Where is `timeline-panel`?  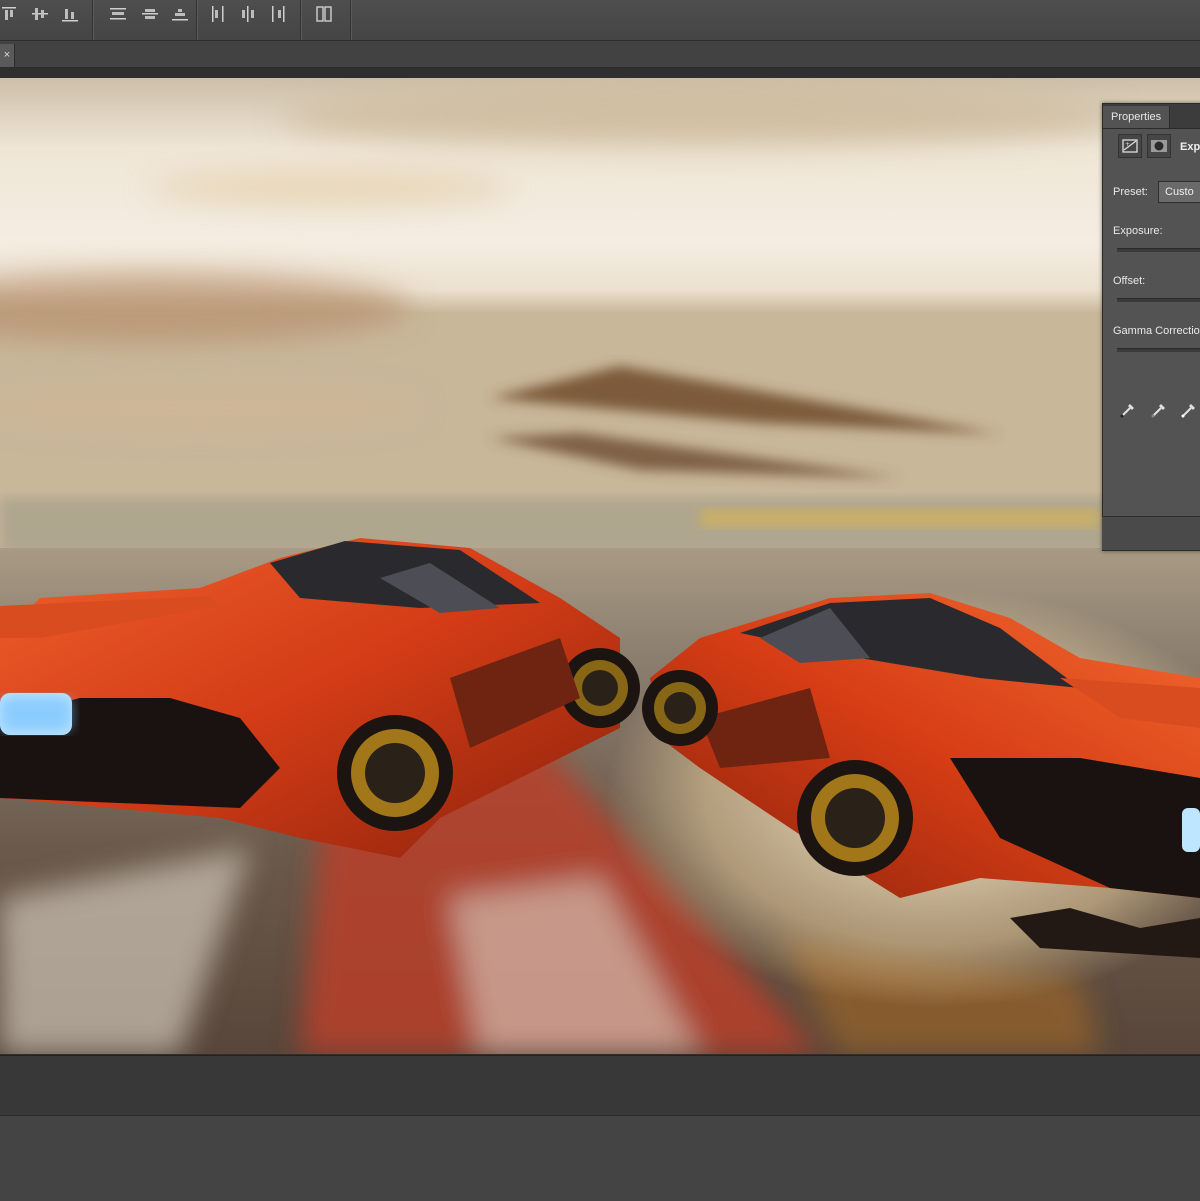 timeline-panel is located at coordinates (600, 1085).